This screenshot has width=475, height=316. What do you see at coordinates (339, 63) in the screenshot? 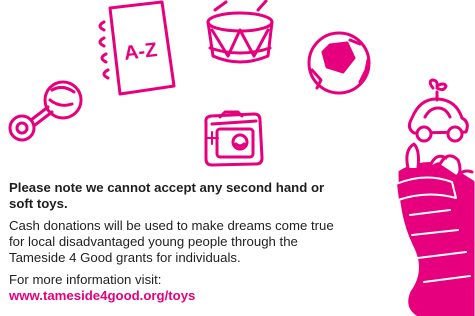
I see `football-icon` at bounding box center [339, 63].